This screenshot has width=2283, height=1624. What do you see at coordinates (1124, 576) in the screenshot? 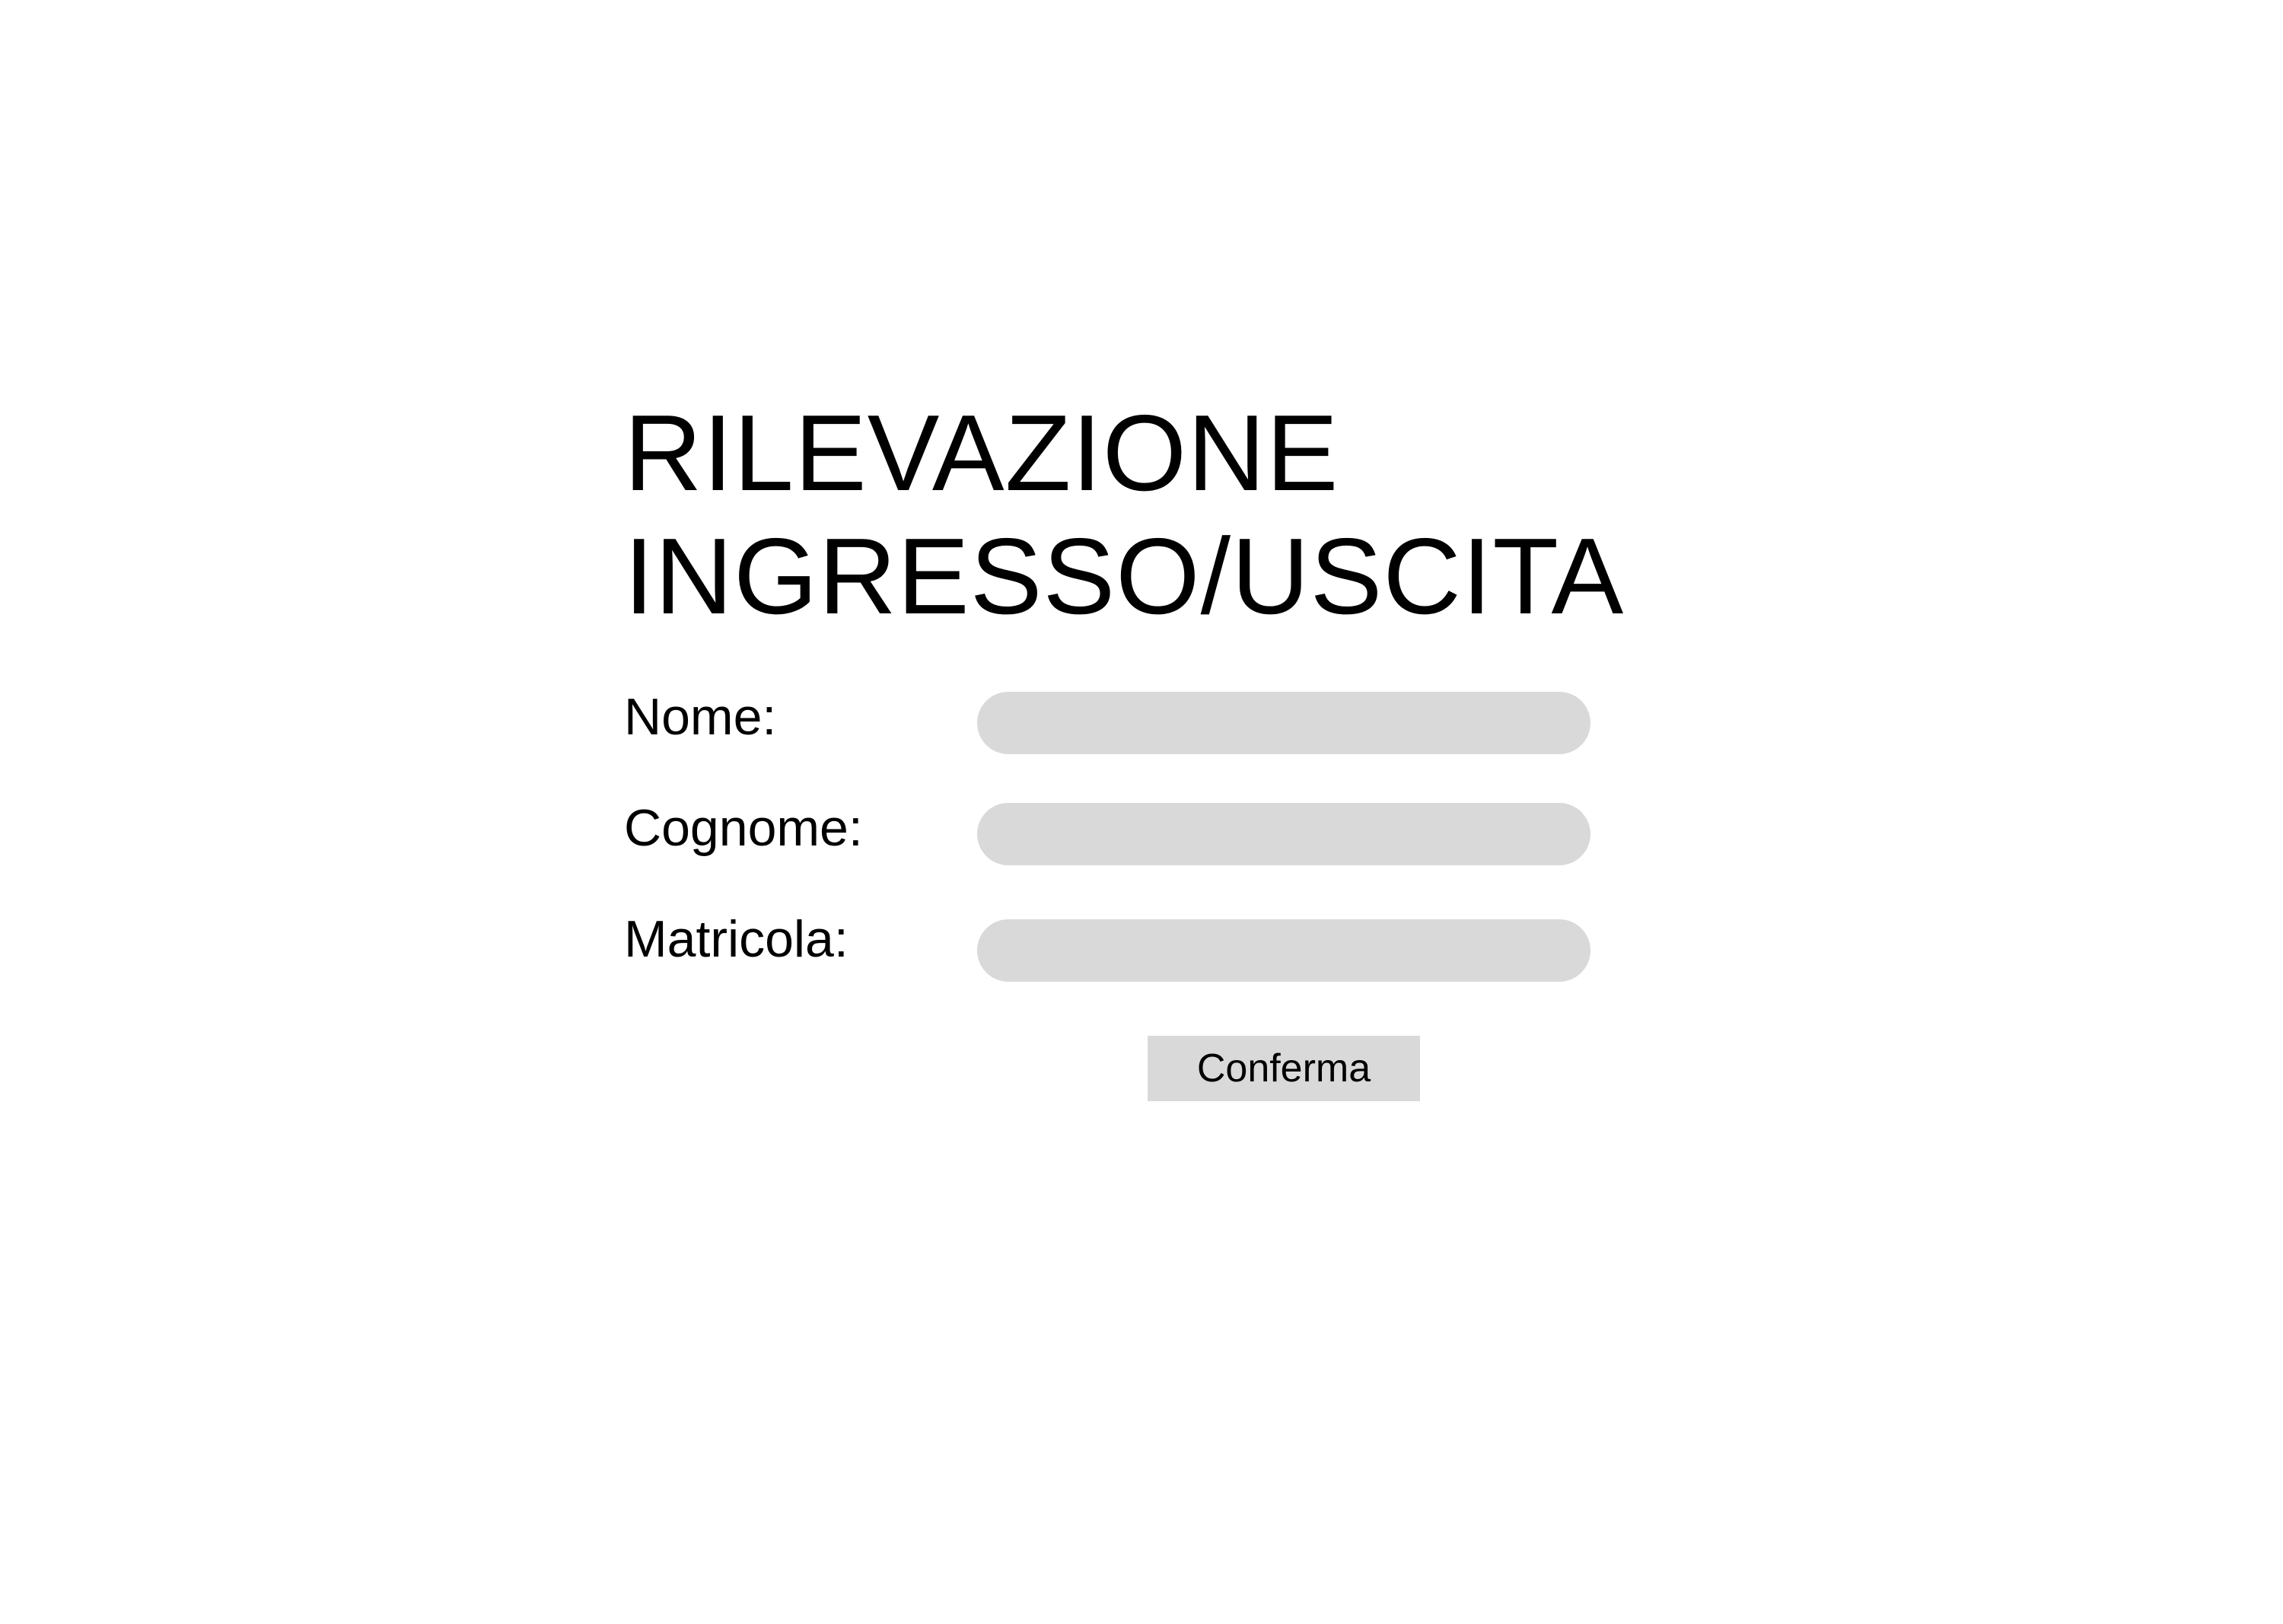
I see `page-title-line-2: INGRESSO/USCITA` at bounding box center [1124, 576].